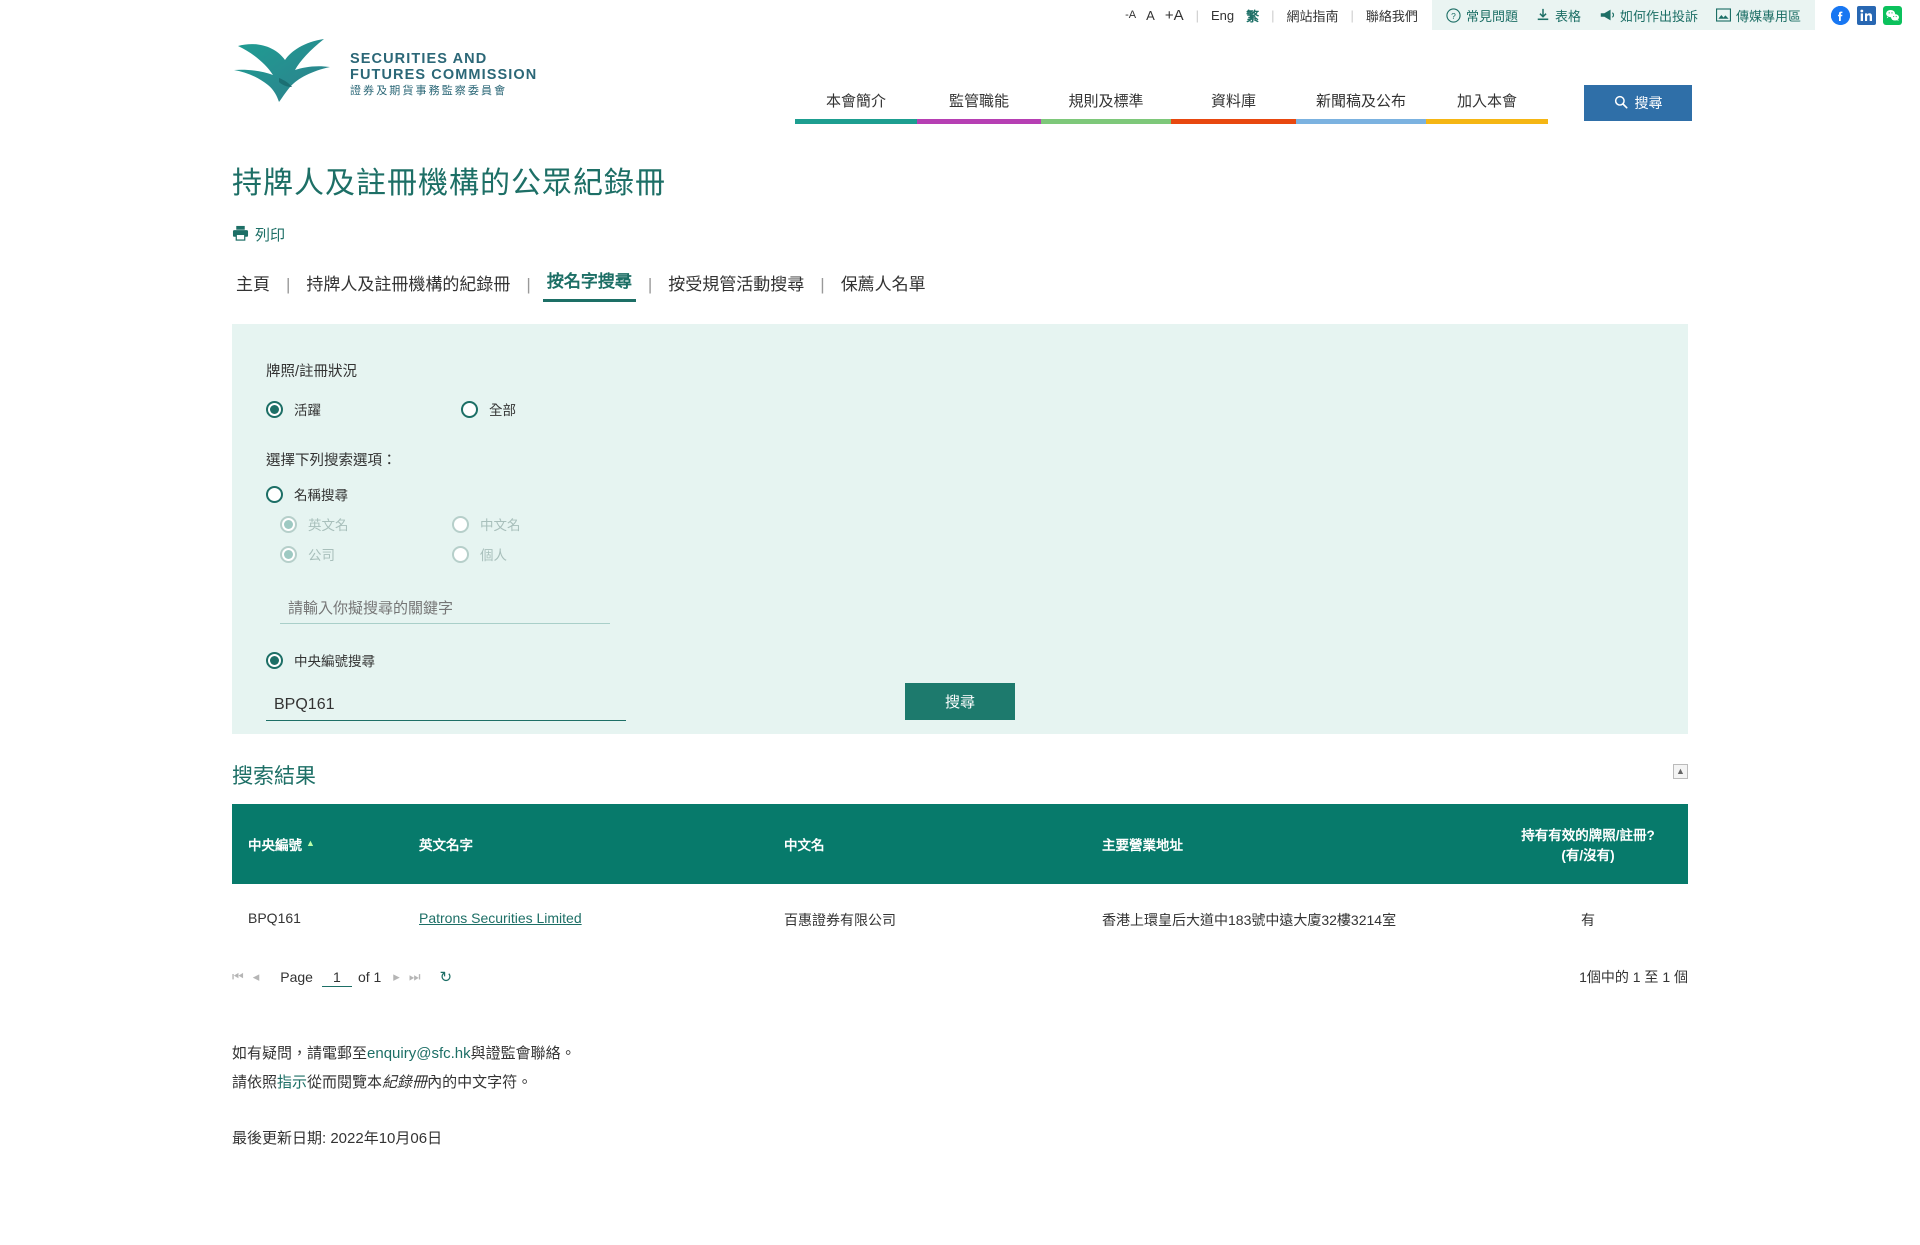  What do you see at coordinates (931, 920) in the screenshot?
I see `cell-chinese-name: 百惠證券有限公司` at bounding box center [931, 920].